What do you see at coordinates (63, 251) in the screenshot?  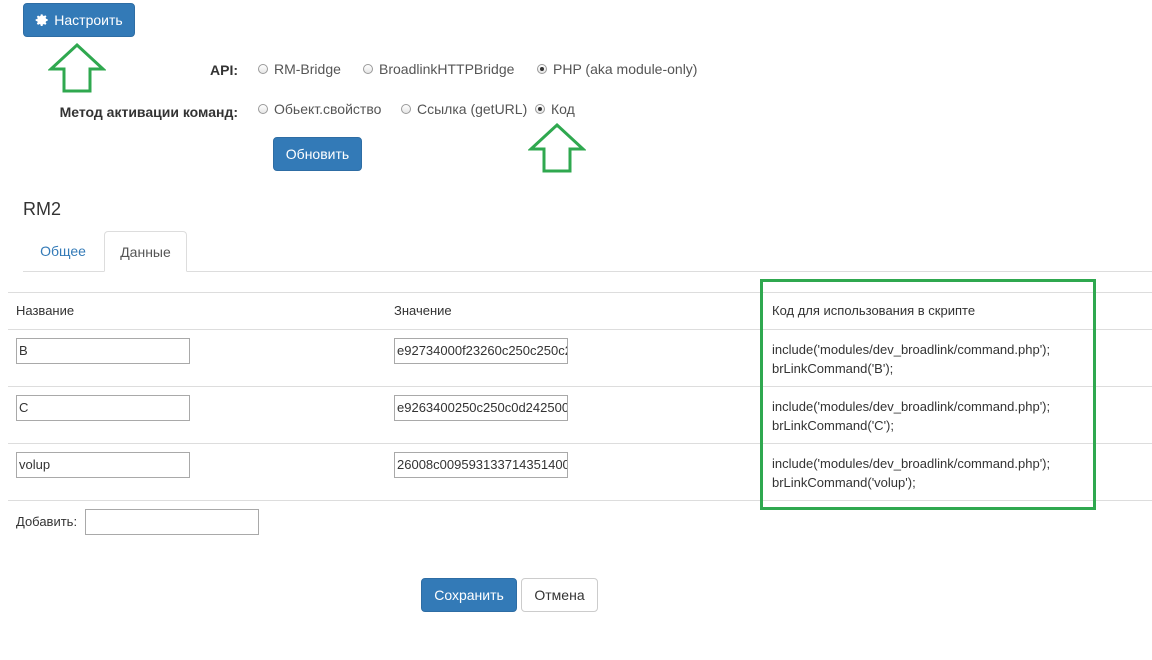 I see `tab-general: Общее` at bounding box center [63, 251].